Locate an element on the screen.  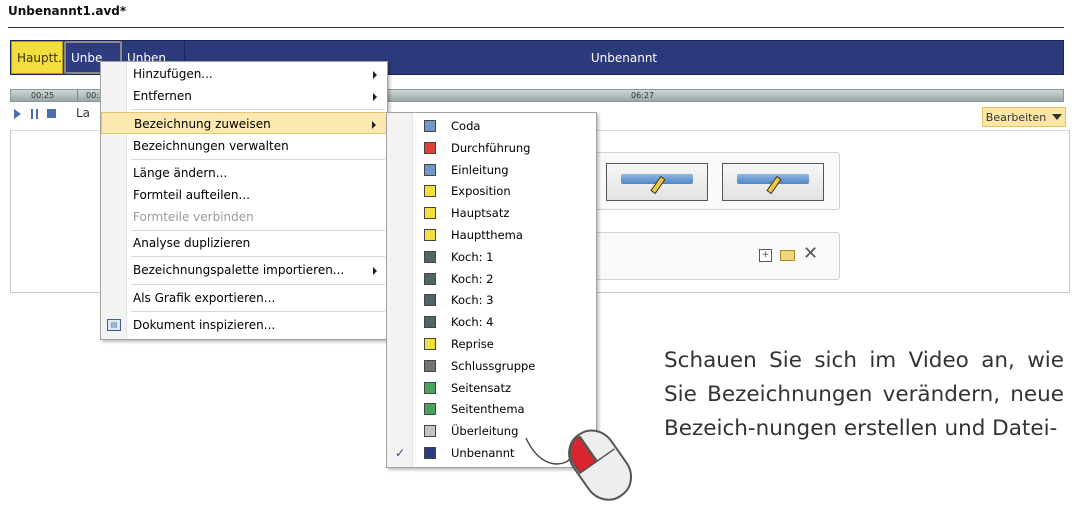
label-item-text: Seitenthema is located at coordinates (488, 409).